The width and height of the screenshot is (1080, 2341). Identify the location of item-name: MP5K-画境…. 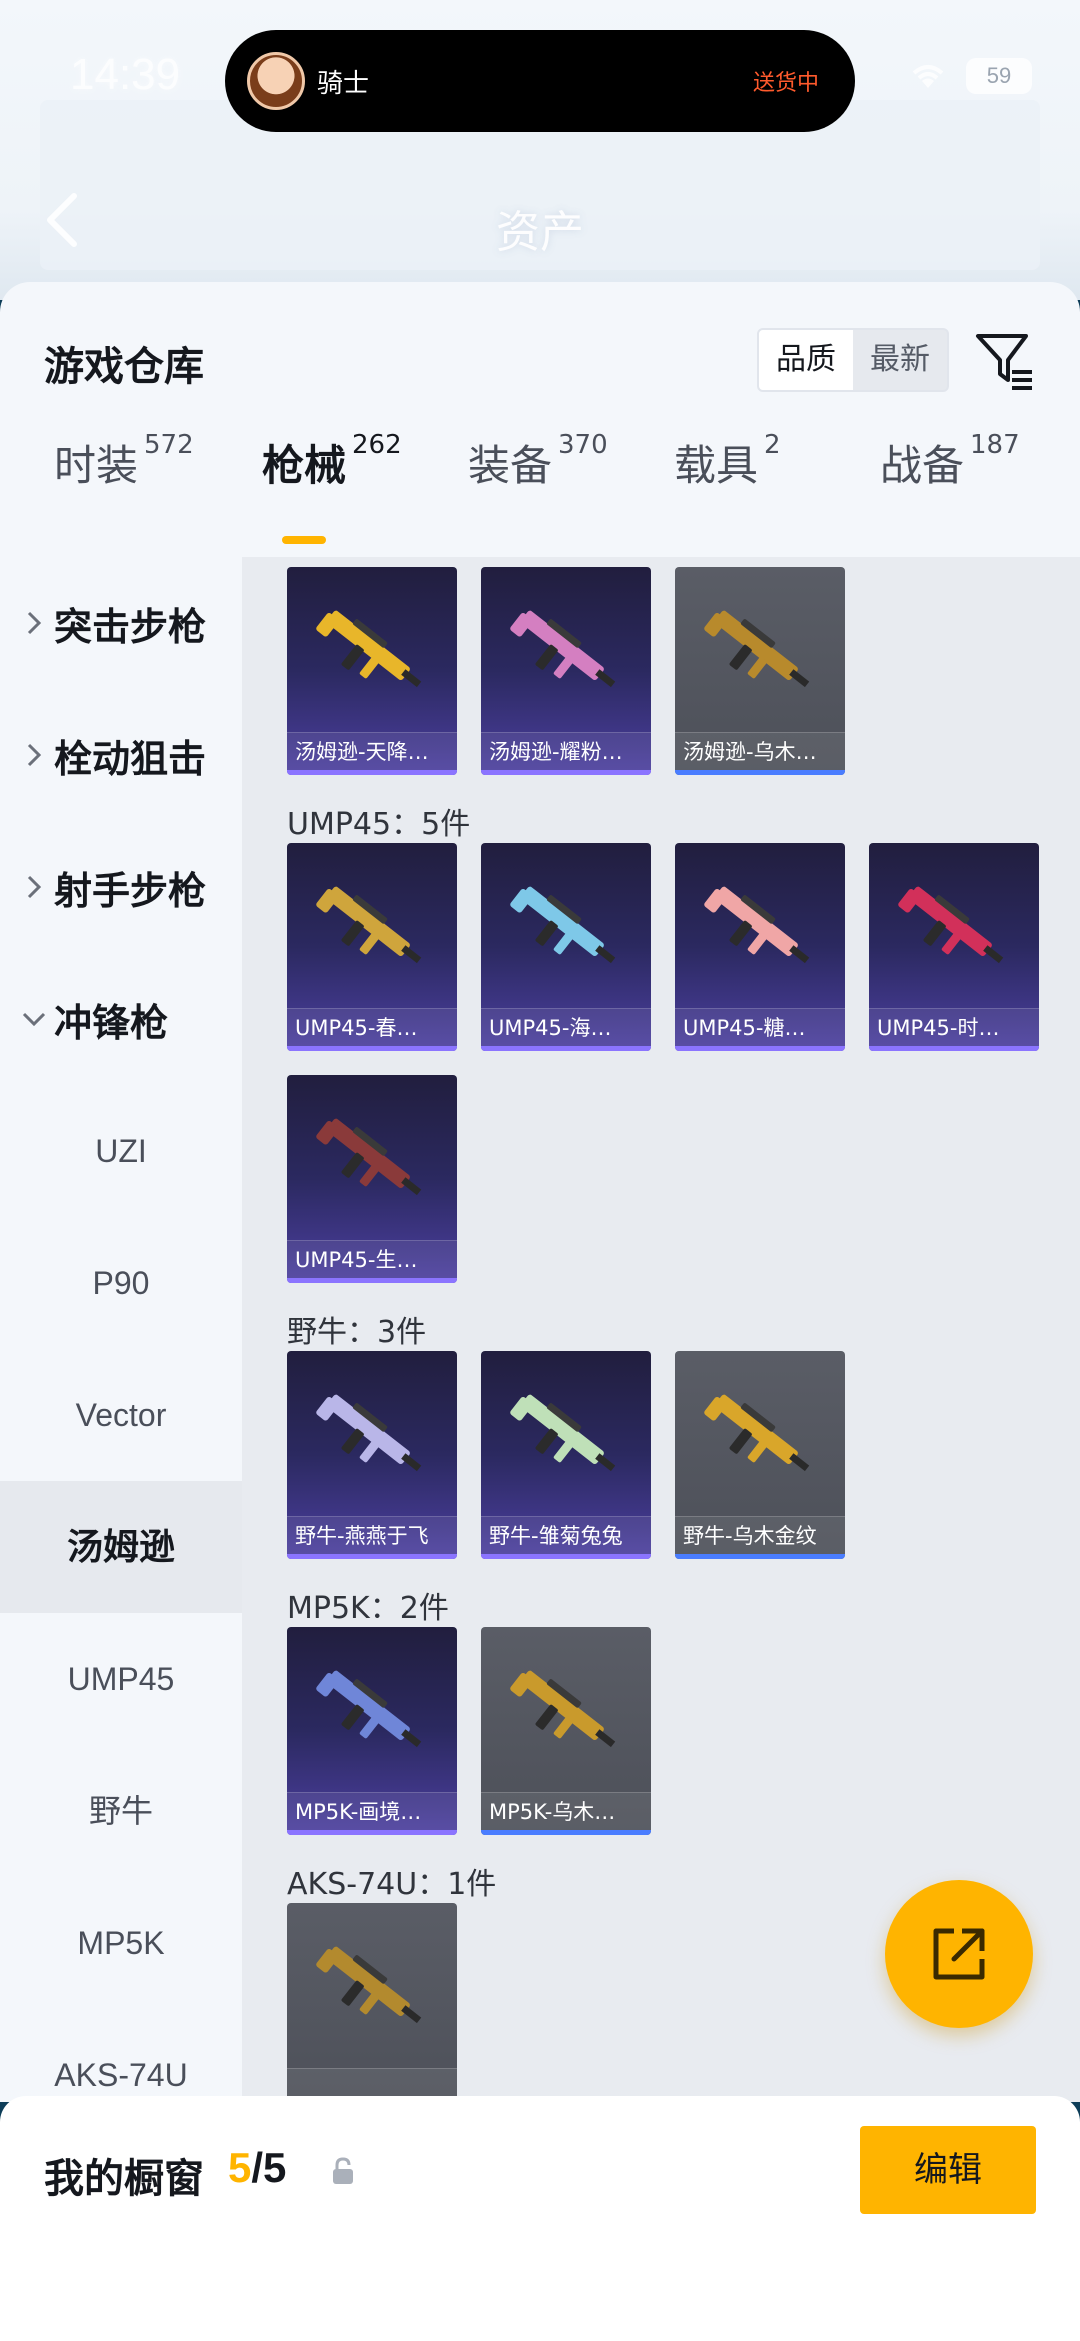
(372, 1811).